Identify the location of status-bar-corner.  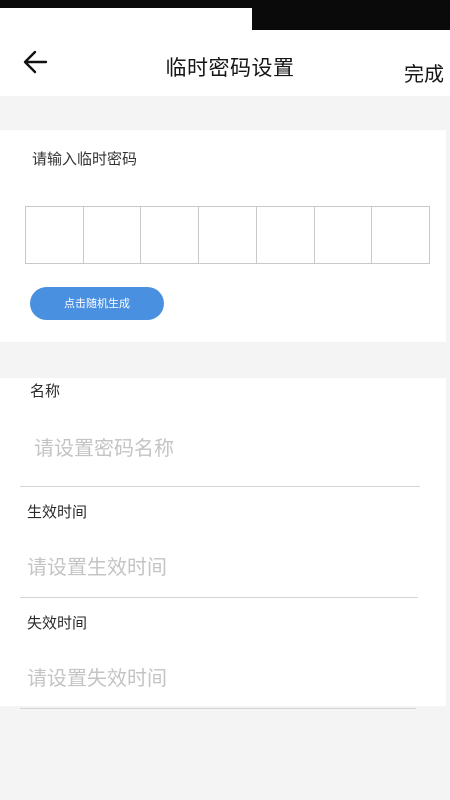
(351, 15).